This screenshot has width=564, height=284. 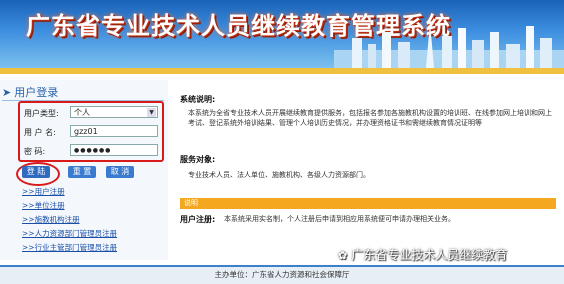 I want to click on username-input: gzz01, so click(x=114, y=131).